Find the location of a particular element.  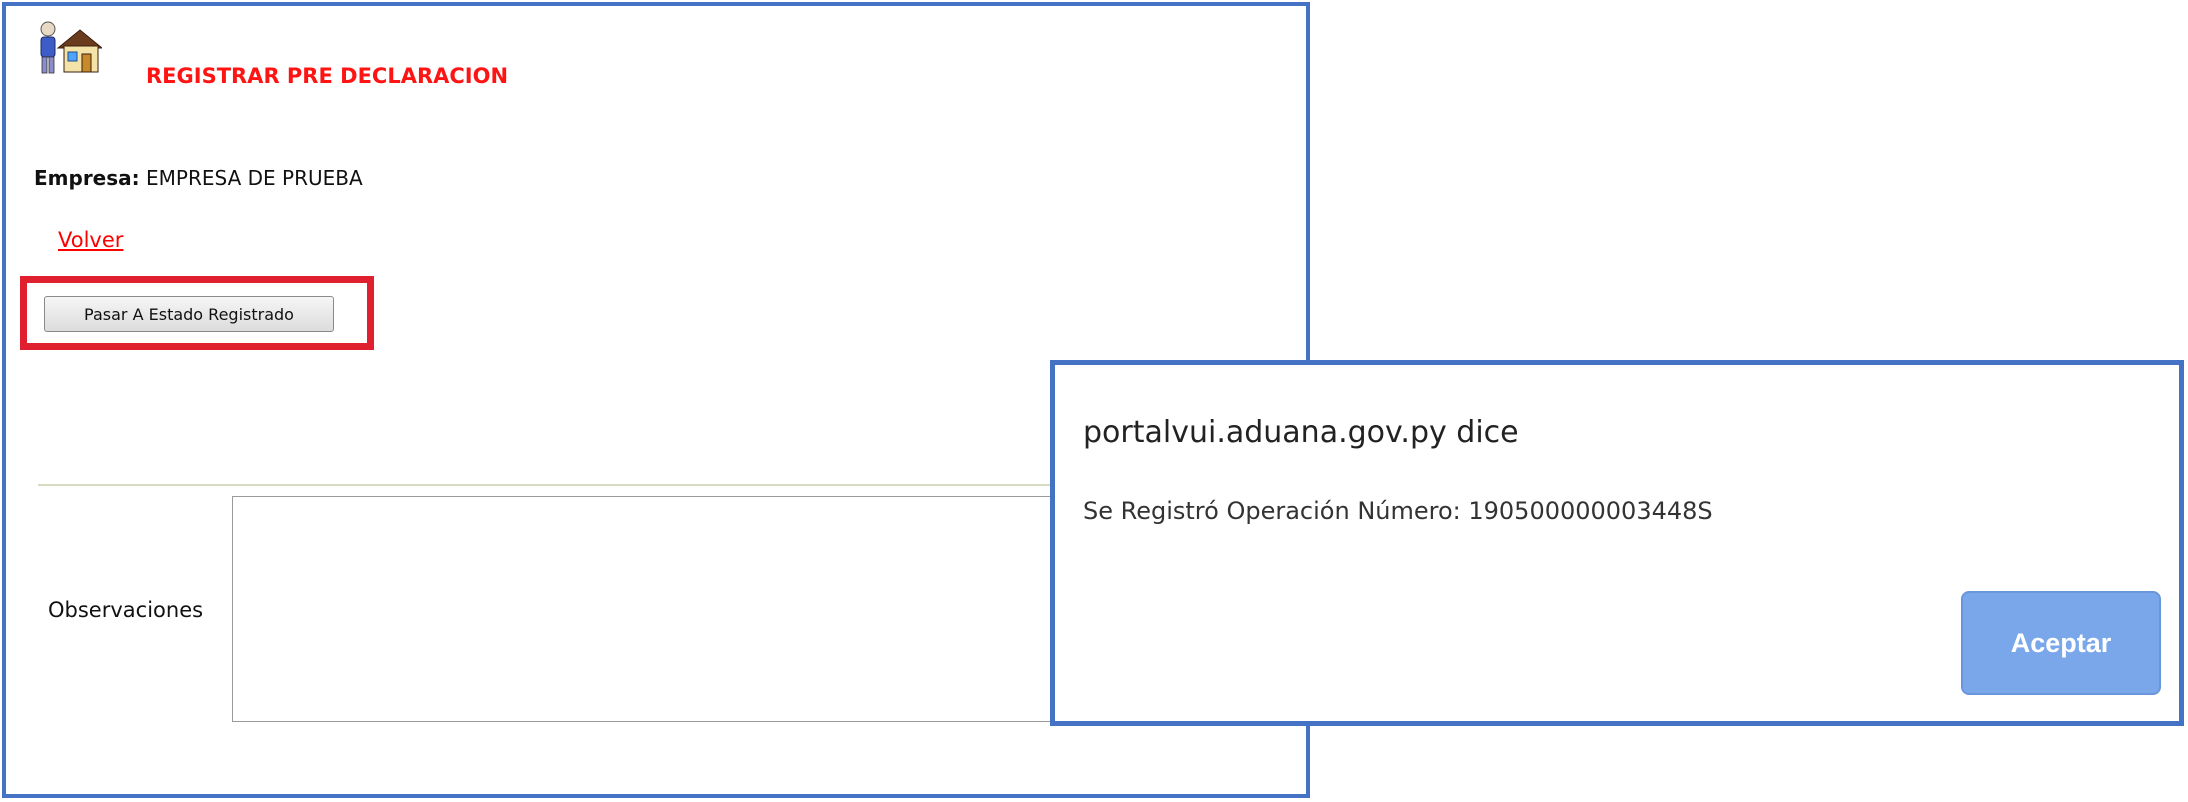

company-info: Empresa: EMPRESA DE PRUEBA is located at coordinates (198, 178).